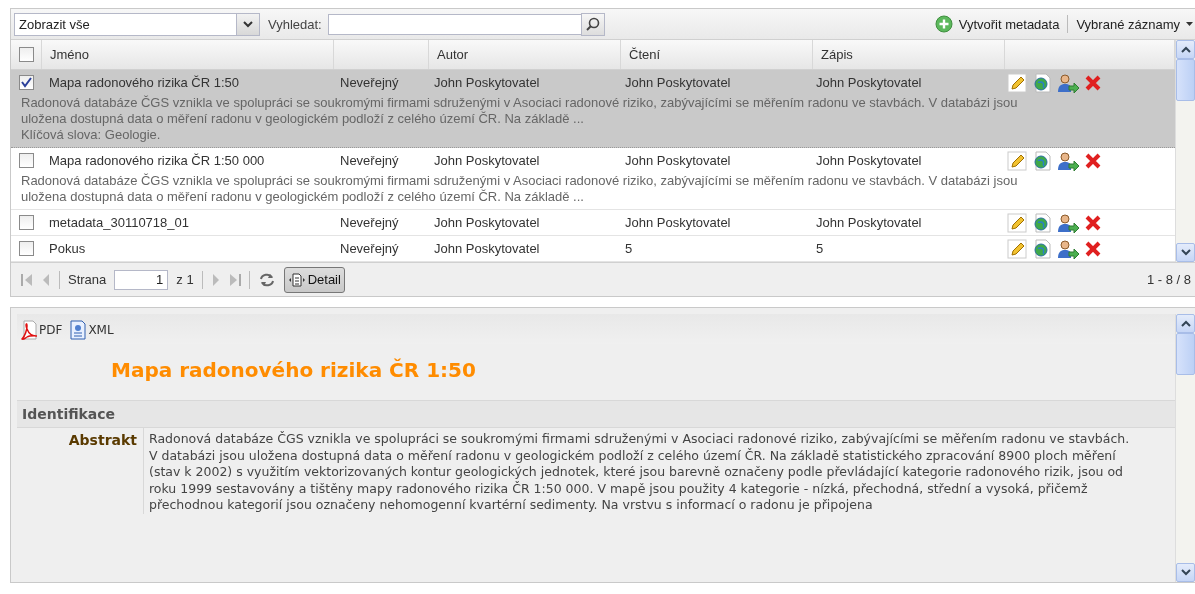  What do you see at coordinates (296, 279) in the screenshot?
I see `document-icon` at bounding box center [296, 279].